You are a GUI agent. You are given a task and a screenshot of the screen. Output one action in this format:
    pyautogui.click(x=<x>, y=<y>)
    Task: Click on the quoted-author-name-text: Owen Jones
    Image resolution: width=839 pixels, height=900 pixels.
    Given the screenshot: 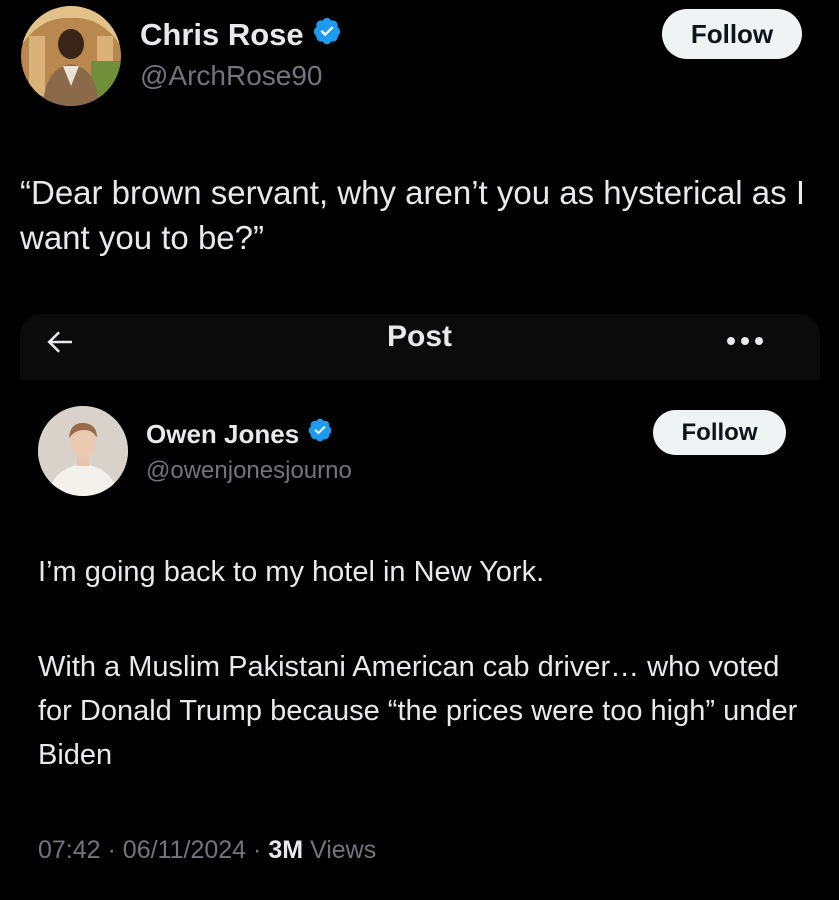 What is the action you would take?
    pyautogui.click(x=223, y=433)
    